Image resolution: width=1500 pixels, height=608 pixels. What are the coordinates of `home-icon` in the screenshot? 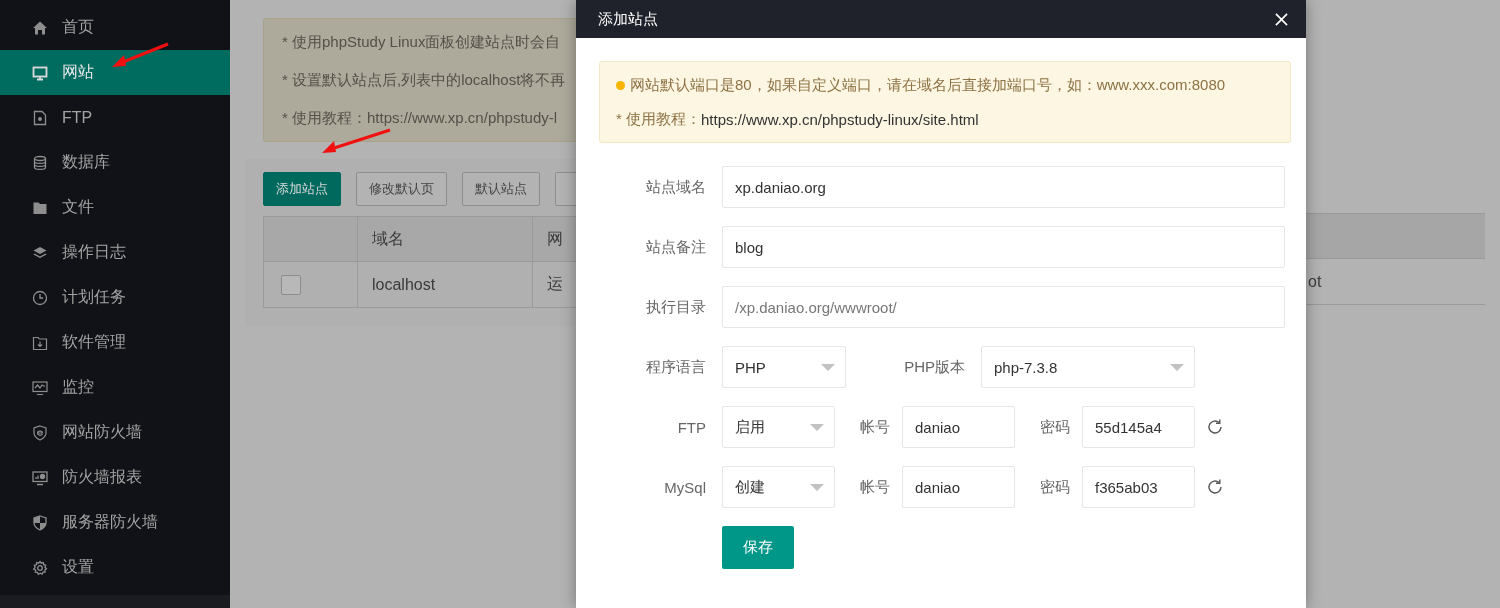 It's located at (40, 27).